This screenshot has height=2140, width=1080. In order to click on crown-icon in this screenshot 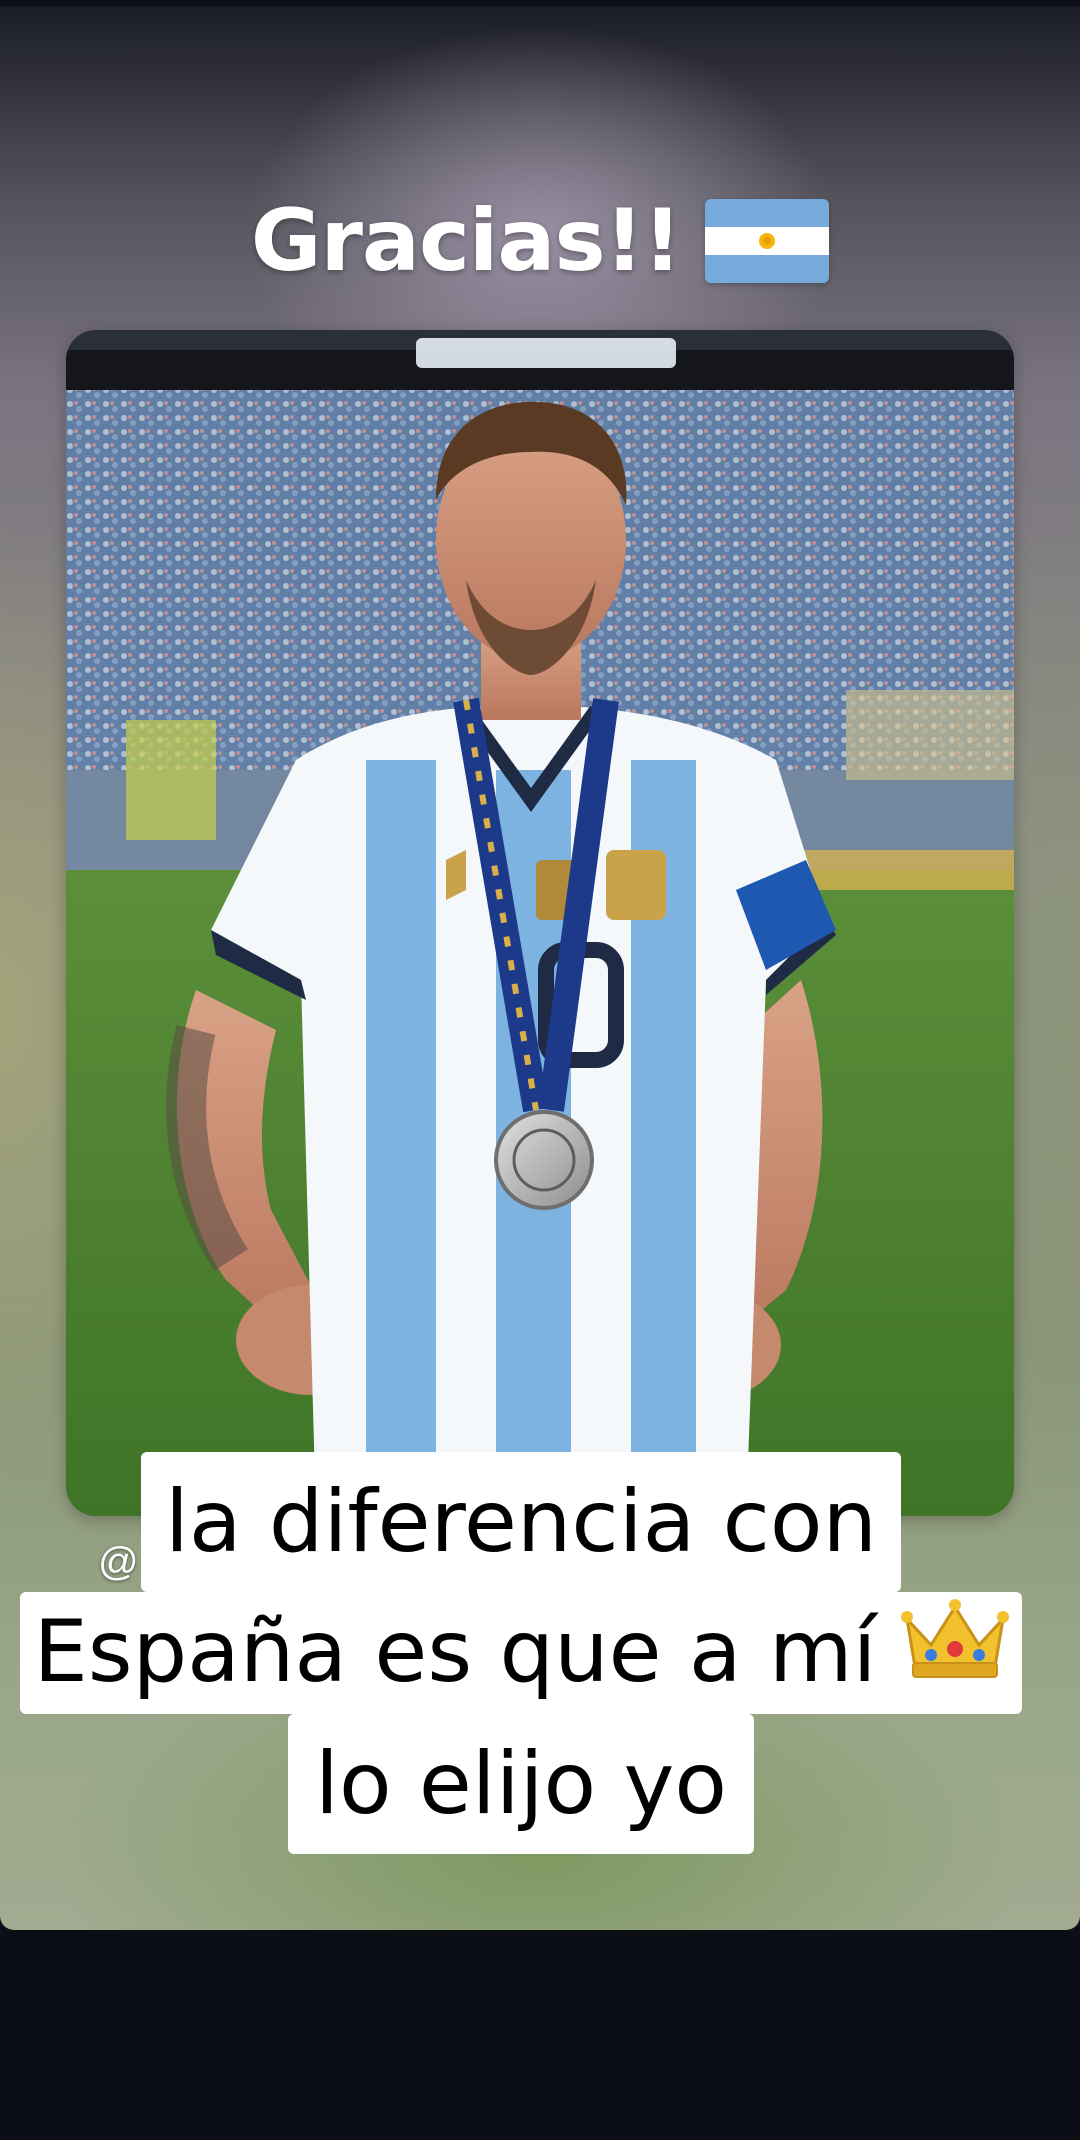, I will do `click(954, 1652)`.